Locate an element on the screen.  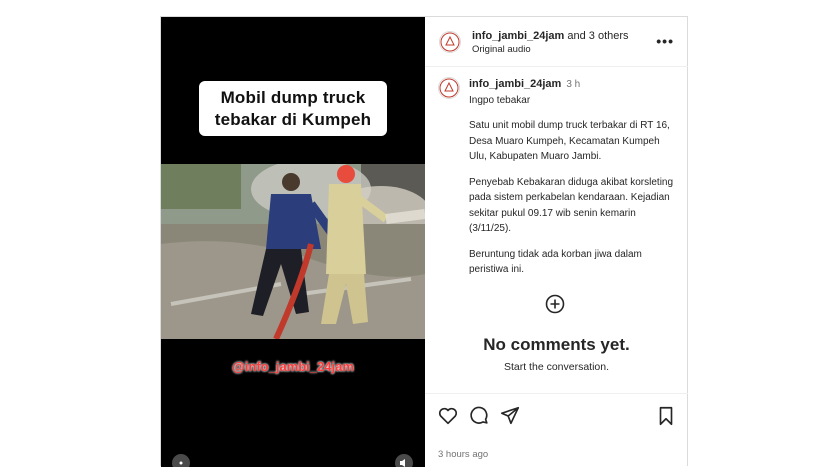
share-icon is located at coordinates (510, 416).